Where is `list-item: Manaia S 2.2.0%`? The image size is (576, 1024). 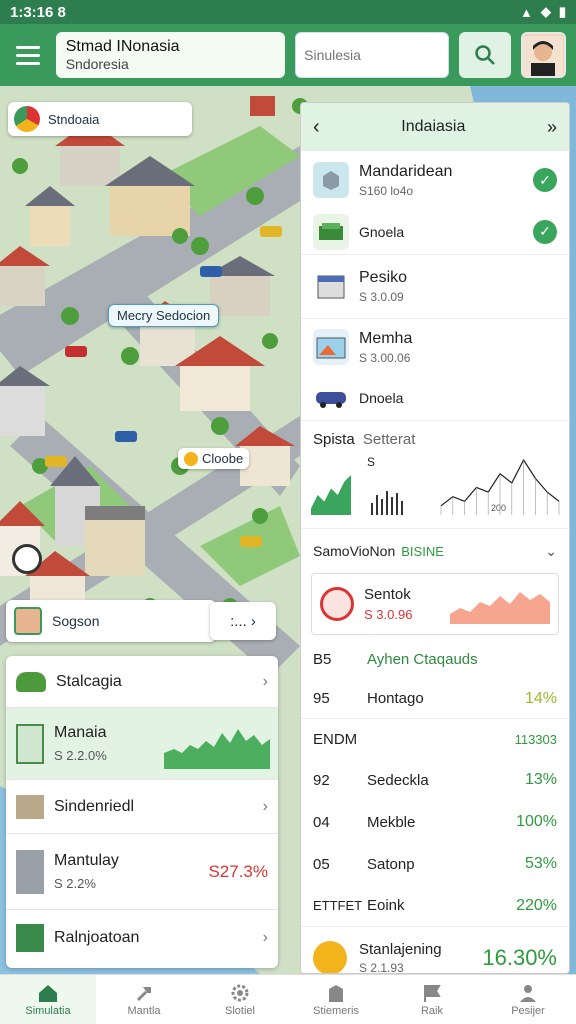
list-item: Manaia S 2.2.0% is located at coordinates (142, 744).